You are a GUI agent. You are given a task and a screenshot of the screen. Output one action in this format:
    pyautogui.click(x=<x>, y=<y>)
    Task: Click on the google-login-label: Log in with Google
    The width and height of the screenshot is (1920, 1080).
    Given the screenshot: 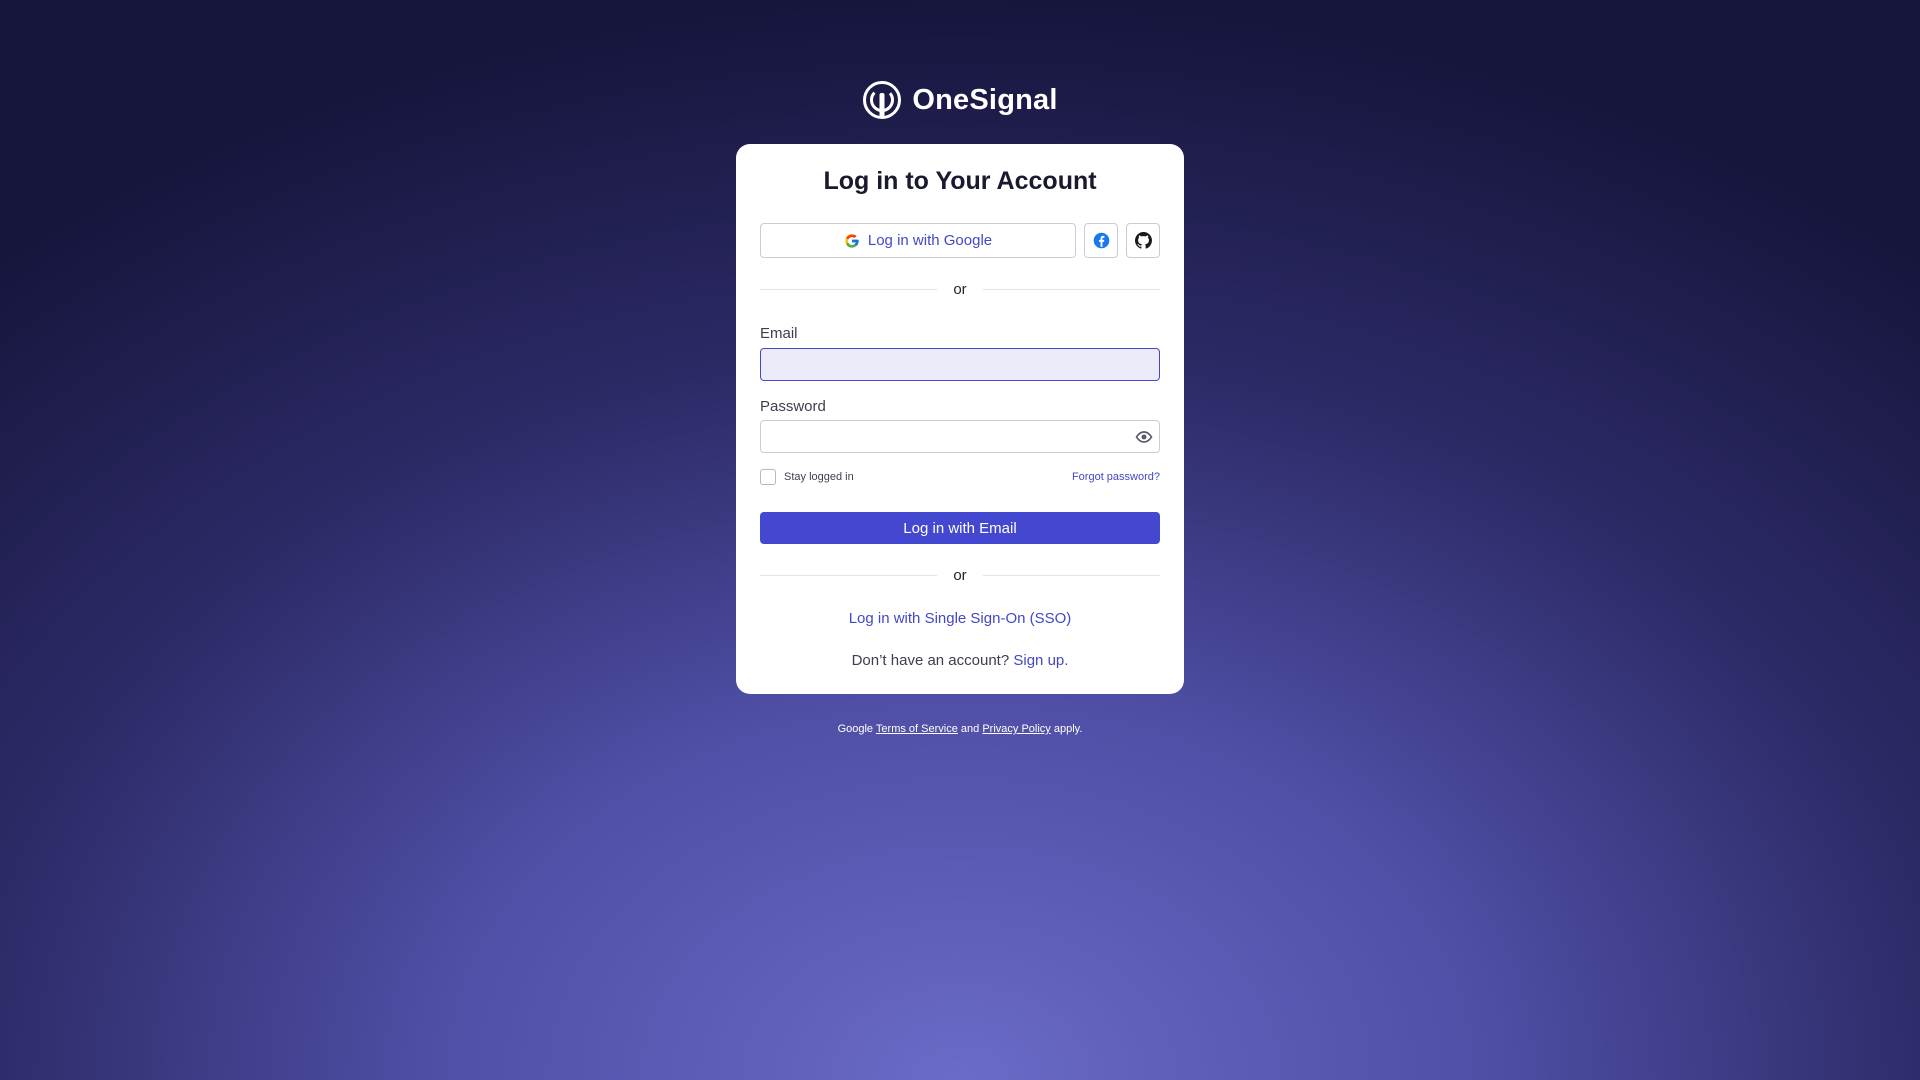 What is the action you would take?
    pyautogui.click(x=930, y=240)
    